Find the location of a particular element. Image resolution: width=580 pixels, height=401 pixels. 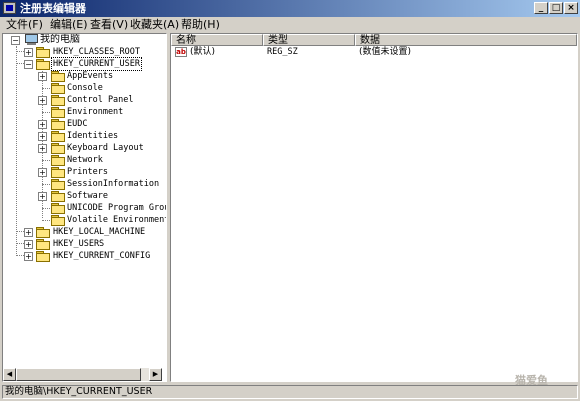

tree-item-sessioninformation: SessionInformation is located at coordinates (83, 184).